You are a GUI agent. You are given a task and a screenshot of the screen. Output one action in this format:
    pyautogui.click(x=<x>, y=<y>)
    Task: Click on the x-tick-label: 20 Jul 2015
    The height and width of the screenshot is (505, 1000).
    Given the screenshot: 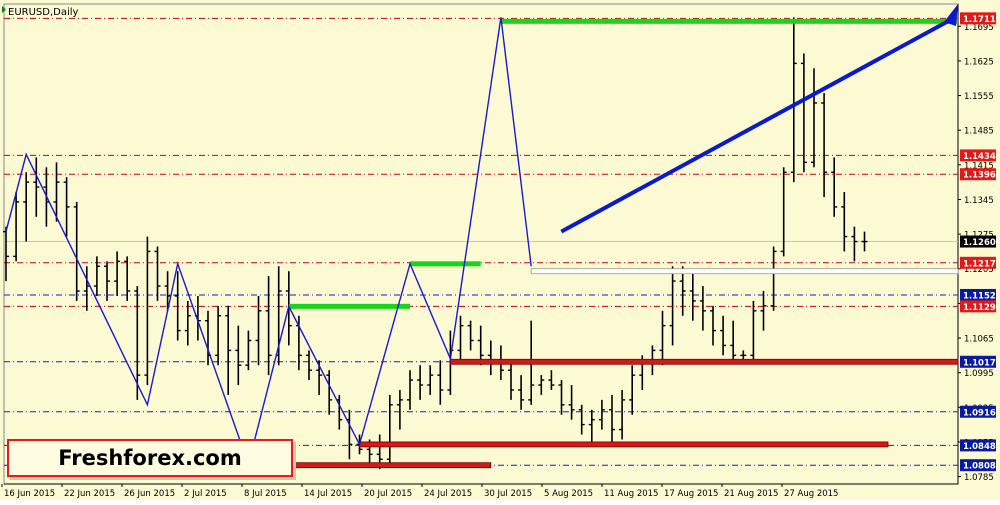 What is the action you would take?
    pyautogui.click(x=388, y=494)
    